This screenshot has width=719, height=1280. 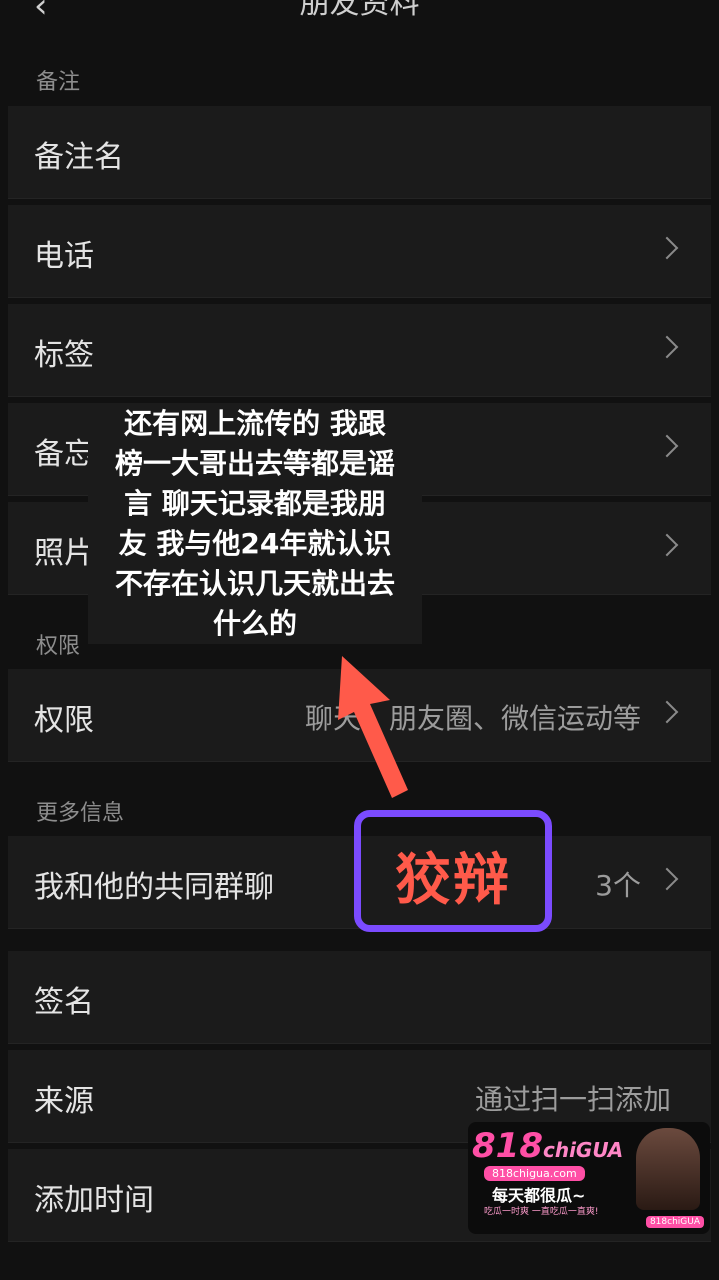 I want to click on arrow-icon, so click(x=373, y=727).